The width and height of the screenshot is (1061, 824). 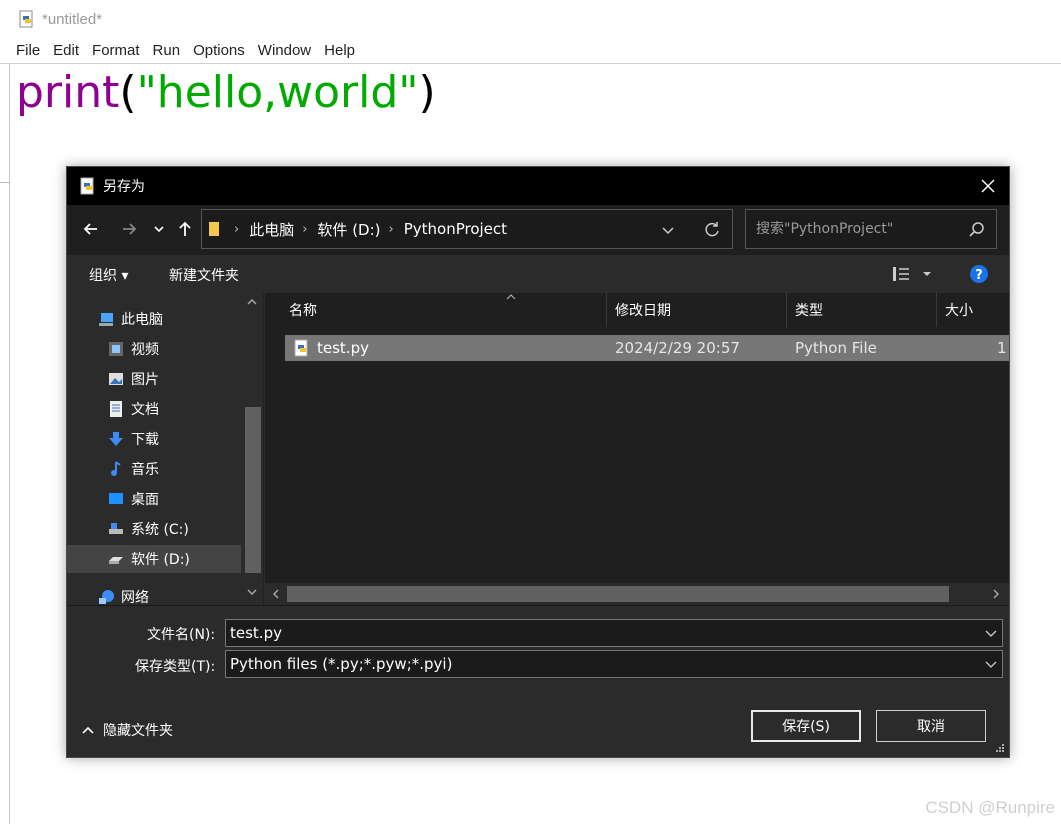 What do you see at coordinates (226, 93) in the screenshot?
I see `code-editor: print("hello,world")` at bounding box center [226, 93].